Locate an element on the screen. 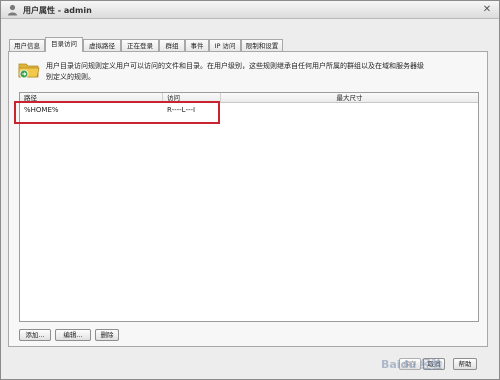 This screenshot has width=500, height=380. row-path: %HOME% is located at coordinates (41, 110).